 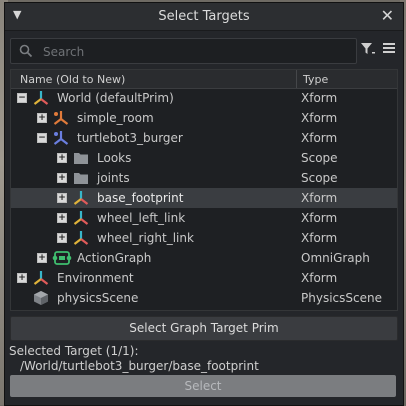 I want to click on hamburger-menu-icon, so click(x=389, y=48).